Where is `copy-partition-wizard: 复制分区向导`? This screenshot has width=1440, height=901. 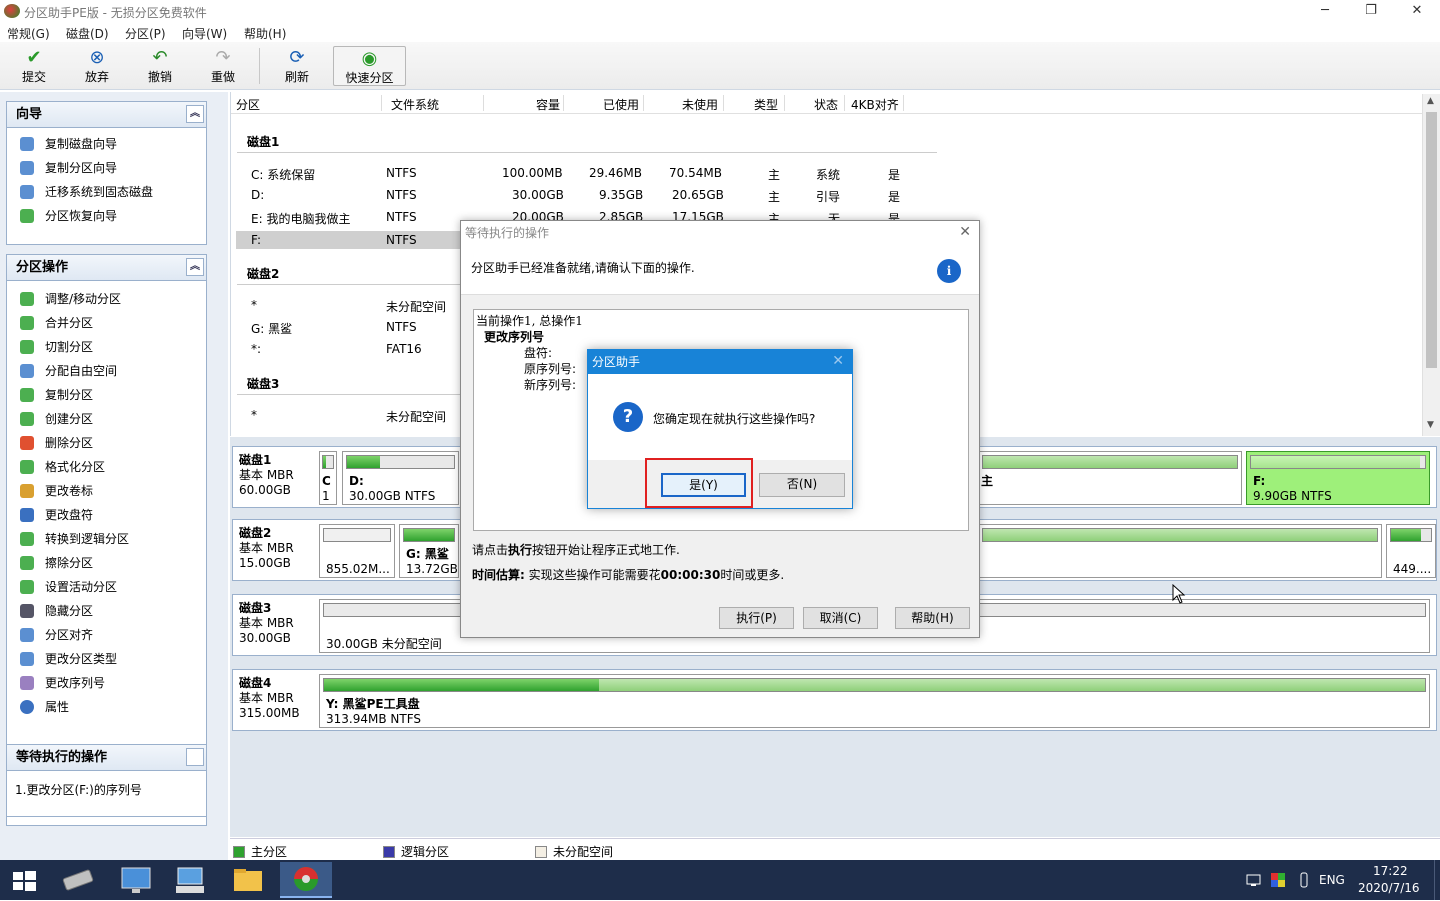
copy-partition-wizard: 复制分区向导 is located at coordinates (106, 168).